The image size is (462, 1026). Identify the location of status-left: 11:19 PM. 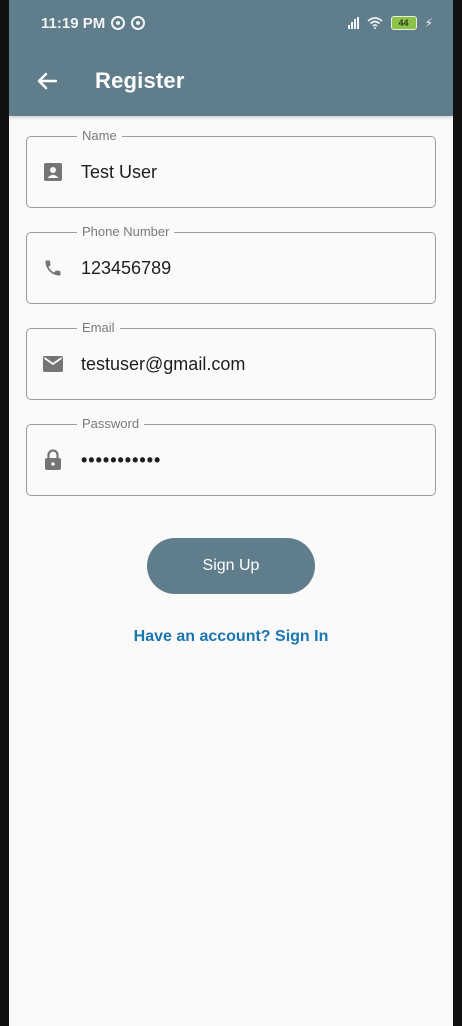
(93, 23).